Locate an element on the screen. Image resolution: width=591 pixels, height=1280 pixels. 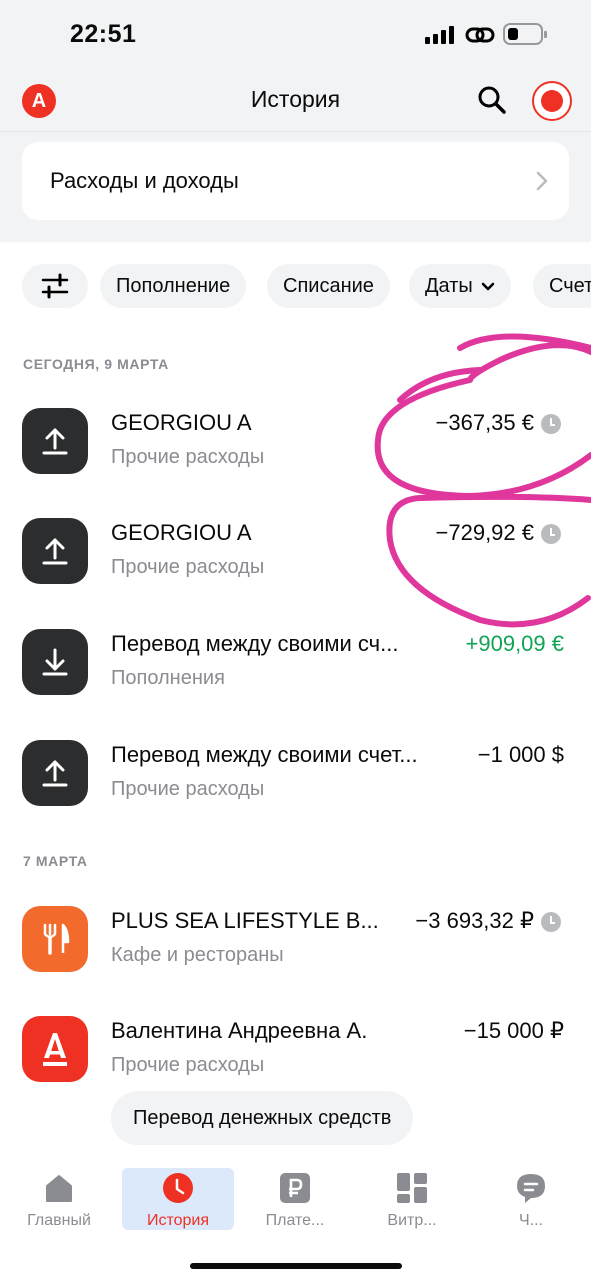
filter-chip-topup: Пополнение is located at coordinates (173, 286).